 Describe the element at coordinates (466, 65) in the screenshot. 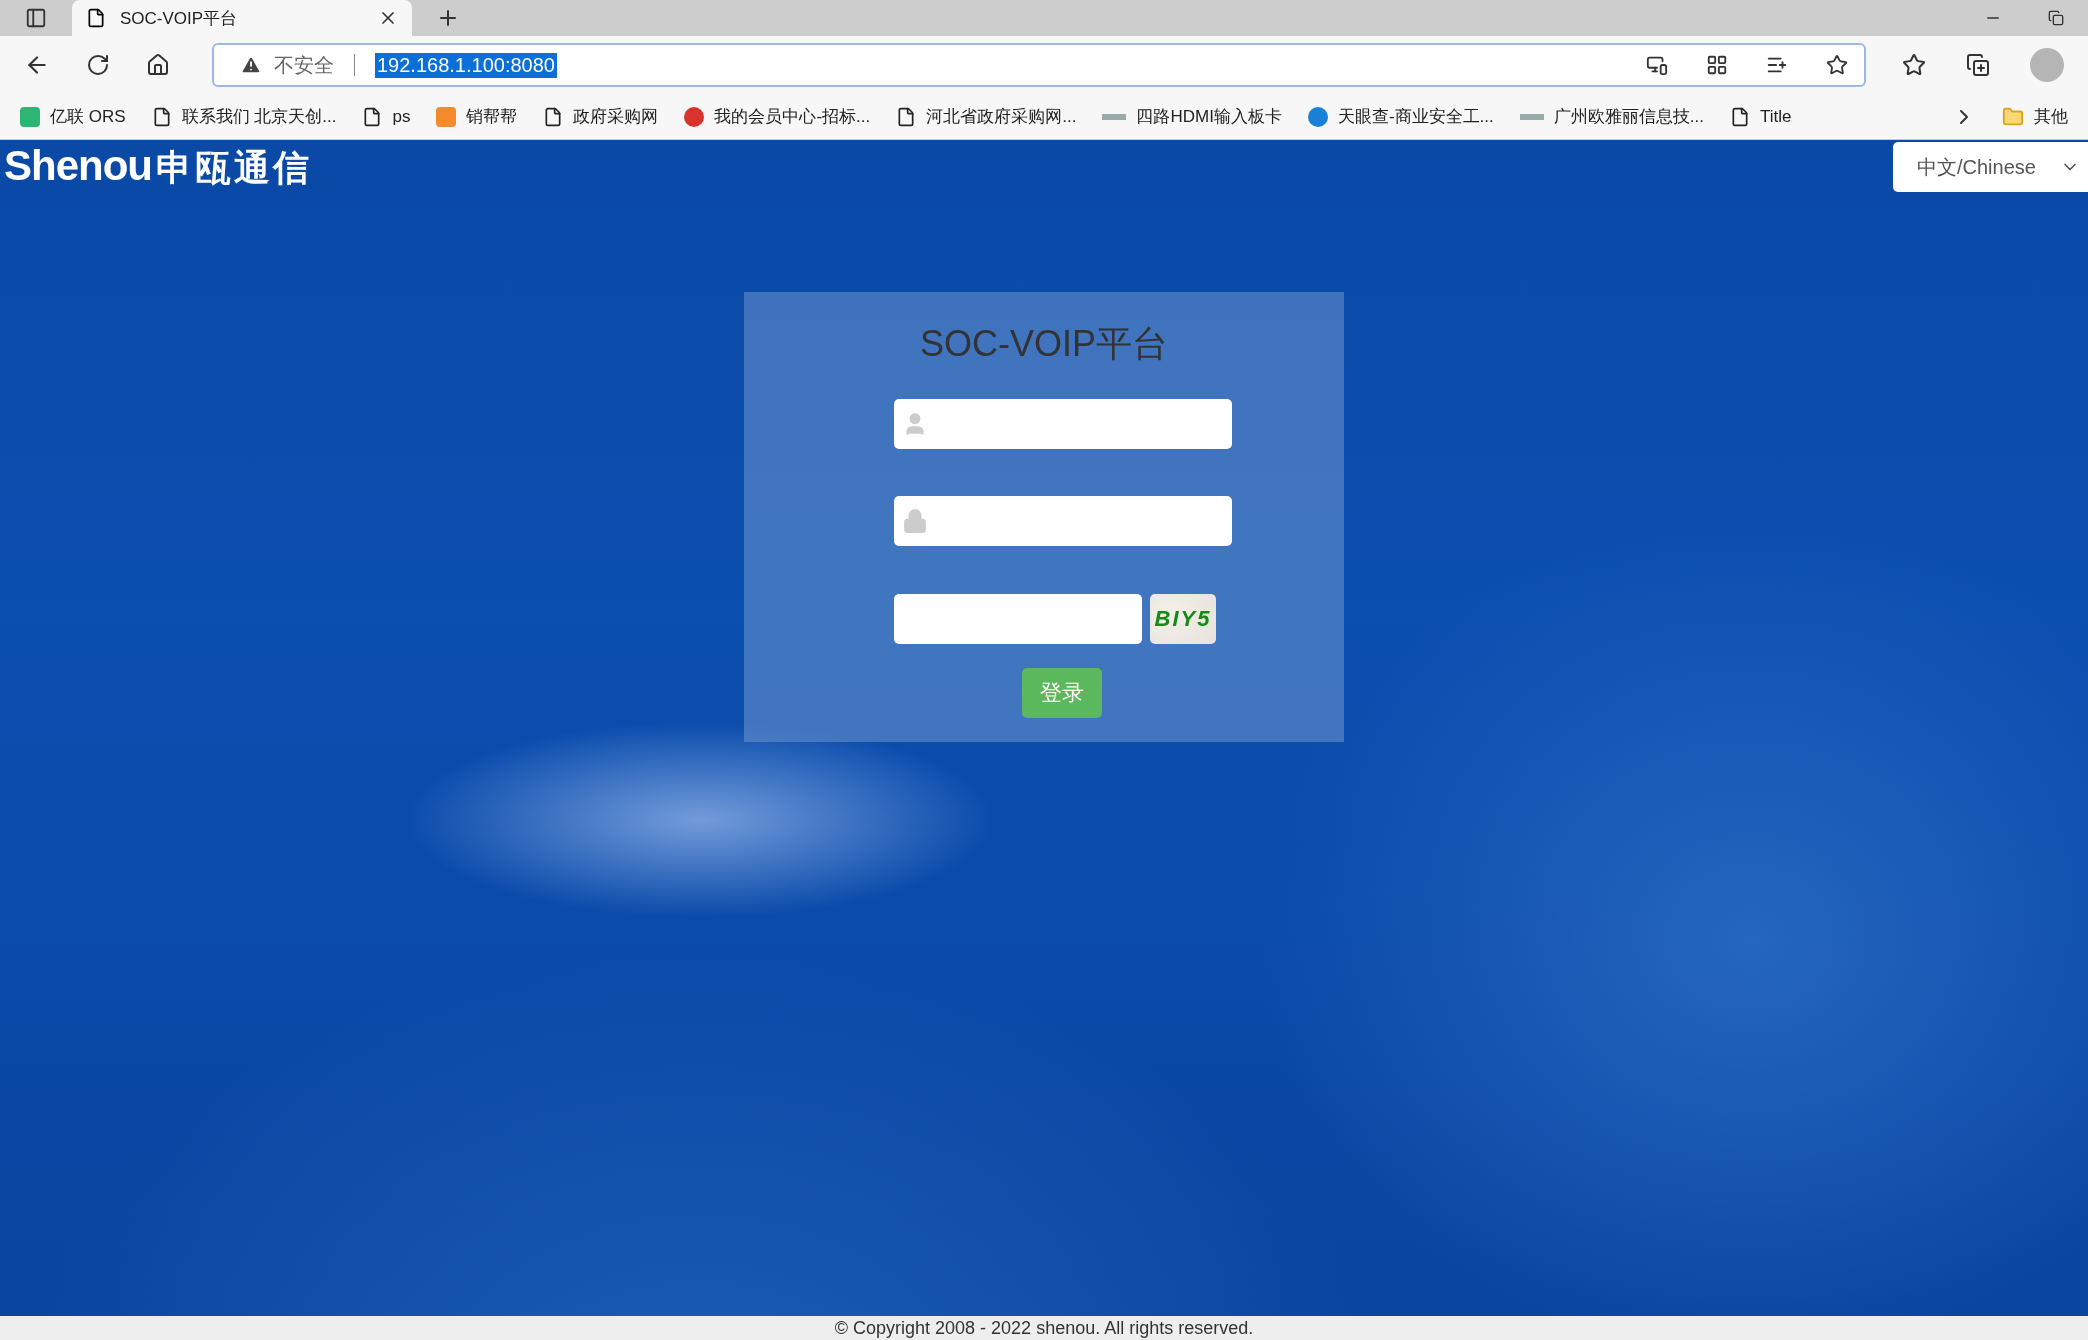

I see `url-text: 192.168.1.100:8080` at that location.